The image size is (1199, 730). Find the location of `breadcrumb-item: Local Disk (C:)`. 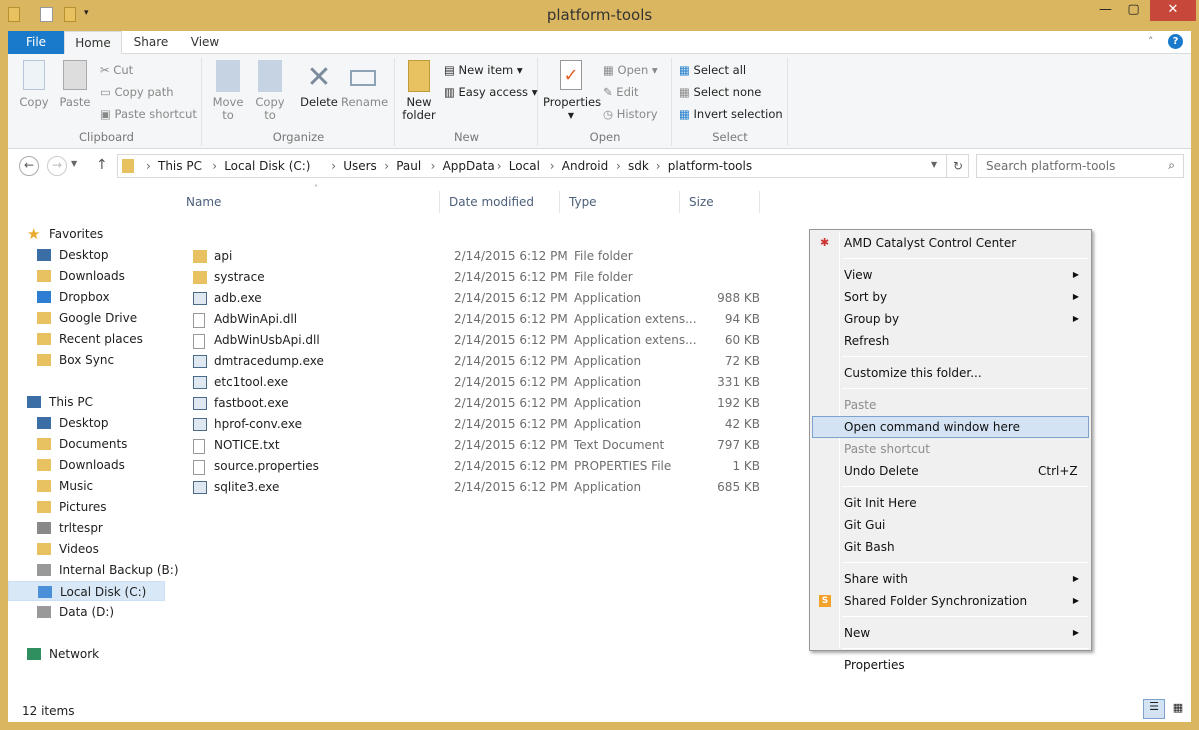

breadcrumb-item: Local Disk (C:) is located at coordinates (267, 166).